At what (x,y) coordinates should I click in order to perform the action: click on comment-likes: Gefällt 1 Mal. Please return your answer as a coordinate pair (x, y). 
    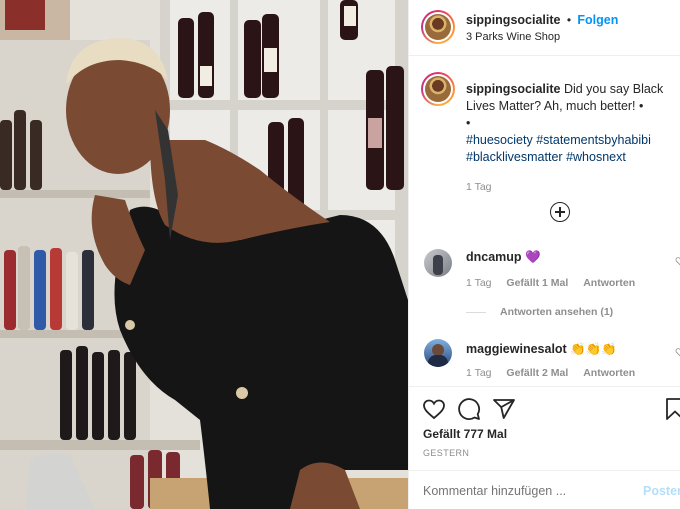
    Looking at the image, I should click on (537, 283).